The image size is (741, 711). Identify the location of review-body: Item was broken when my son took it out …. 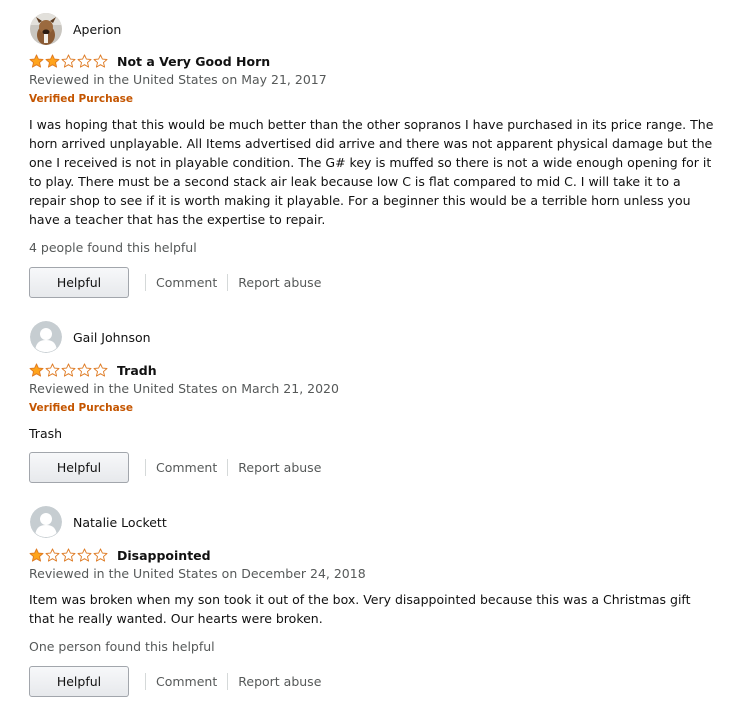
(360, 609).